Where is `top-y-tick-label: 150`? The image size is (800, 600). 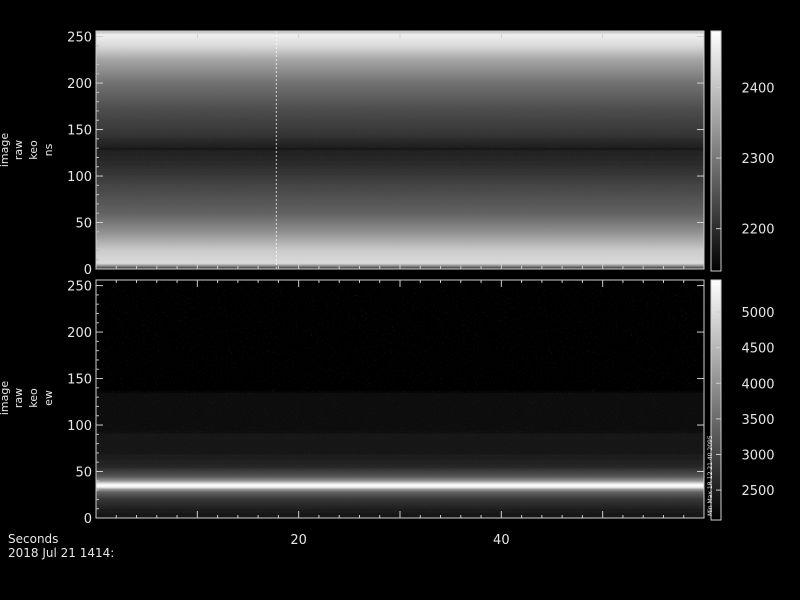
top-y-tick-label: 150 is located at coordinates (79, 131).